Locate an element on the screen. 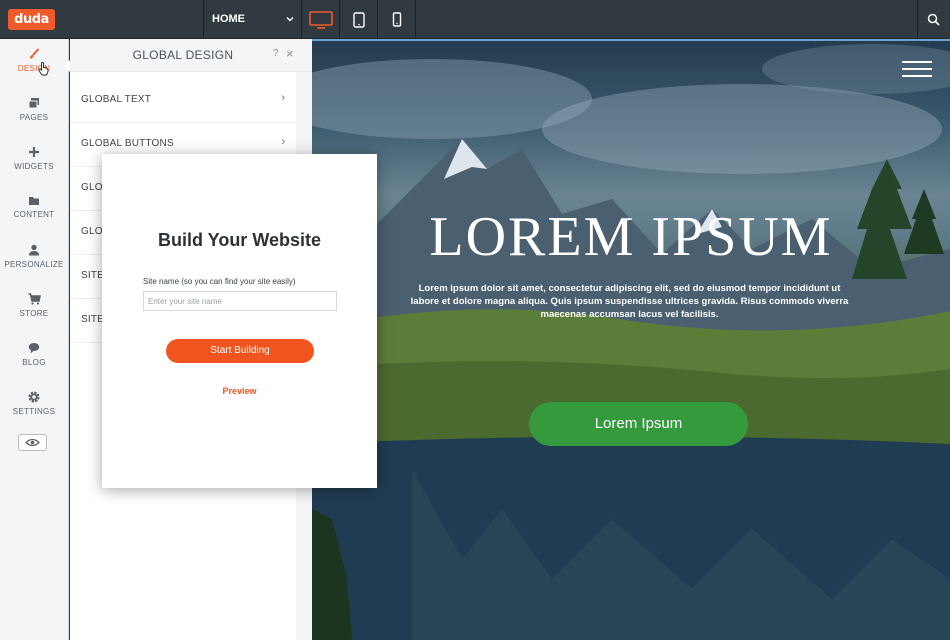  sidebar-item-label: SETTINGS is located at coordinates (34, 411).